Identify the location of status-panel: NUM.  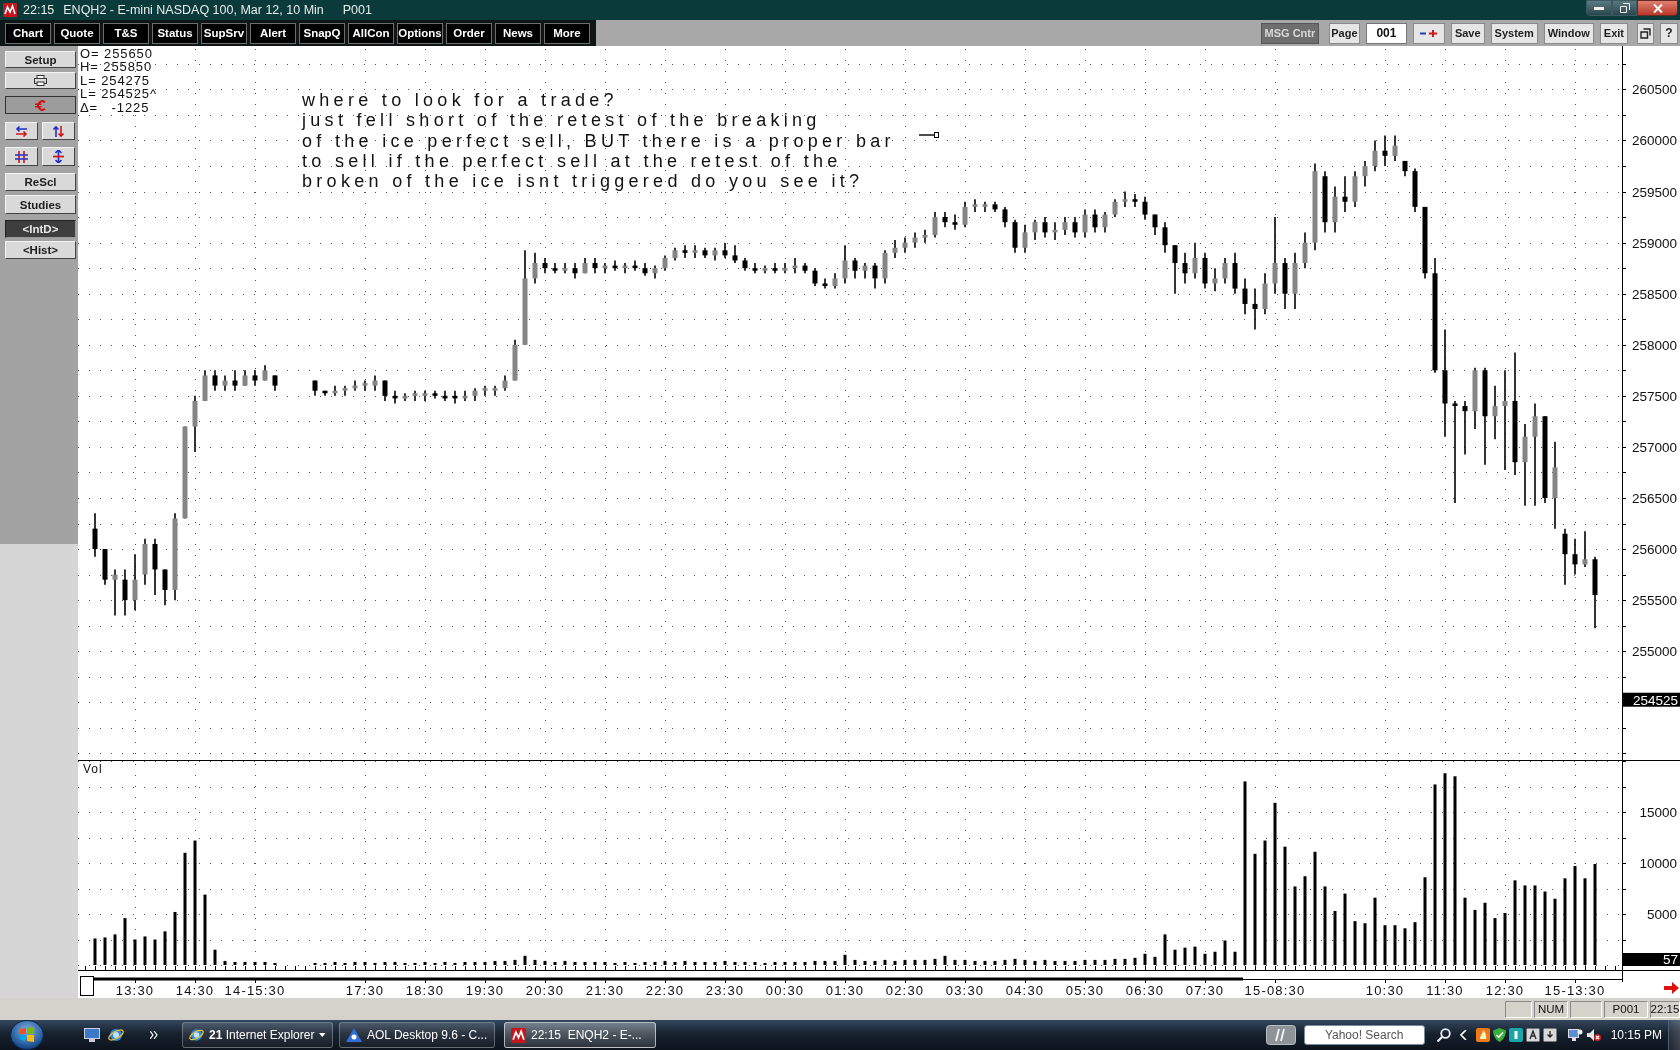
(1551, 1009).